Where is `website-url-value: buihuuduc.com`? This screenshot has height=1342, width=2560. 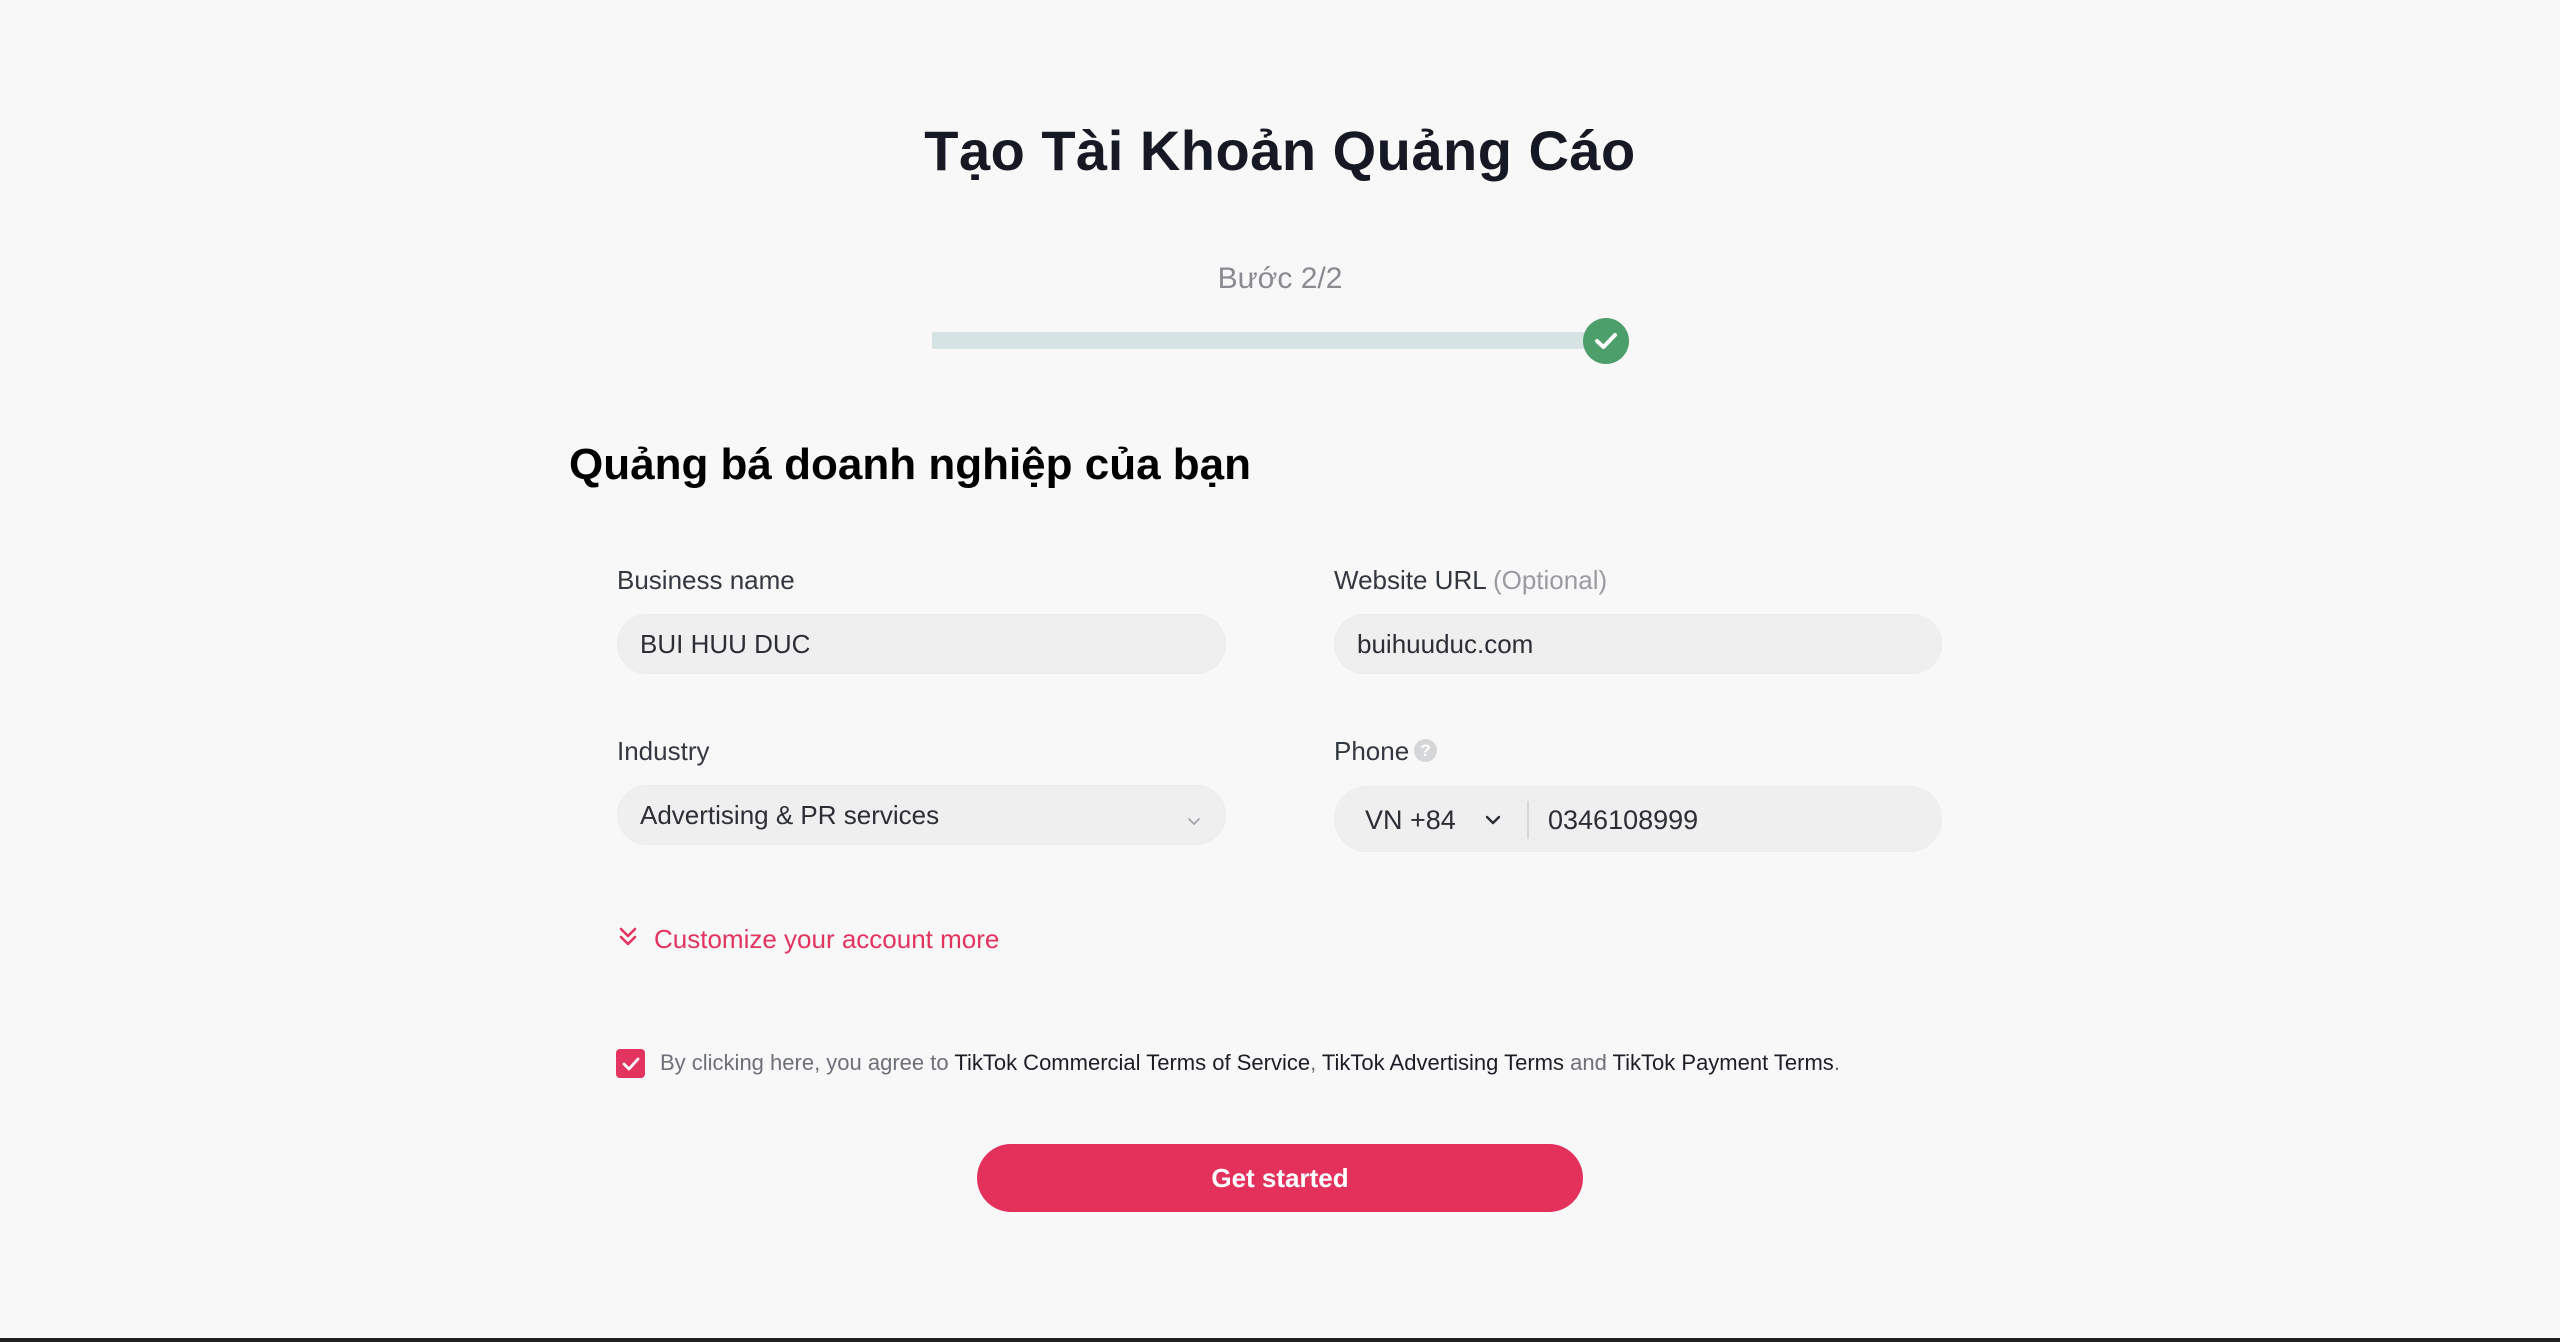
website-url-value: buihuuduc.com is located at coordinates (1445, 643).